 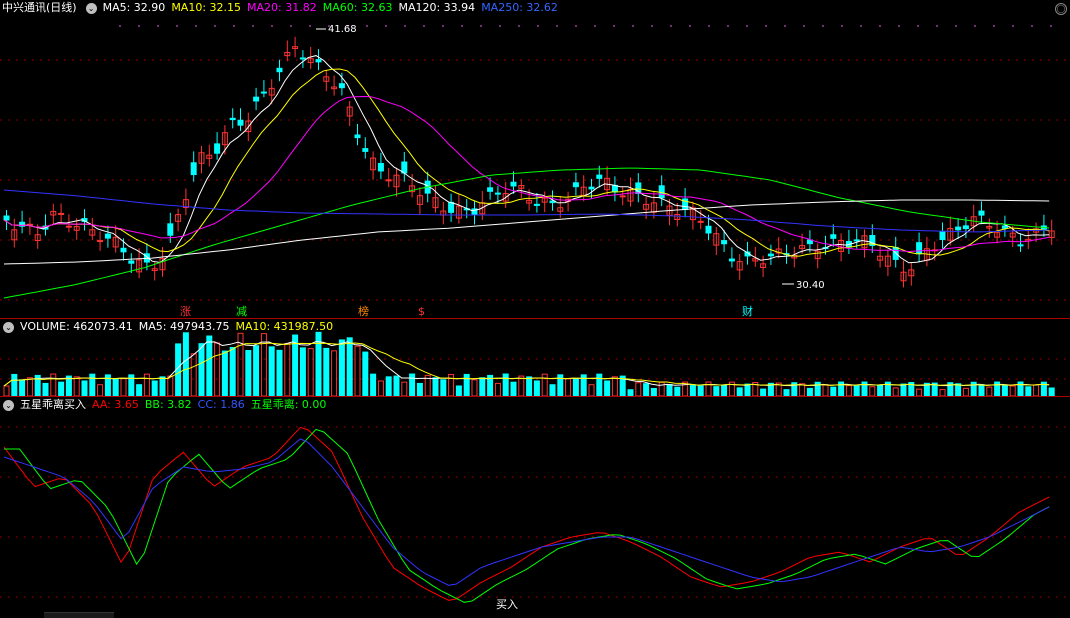 I want to click on ma20-label: MA20: 31.82, so click(x=282, y=7).